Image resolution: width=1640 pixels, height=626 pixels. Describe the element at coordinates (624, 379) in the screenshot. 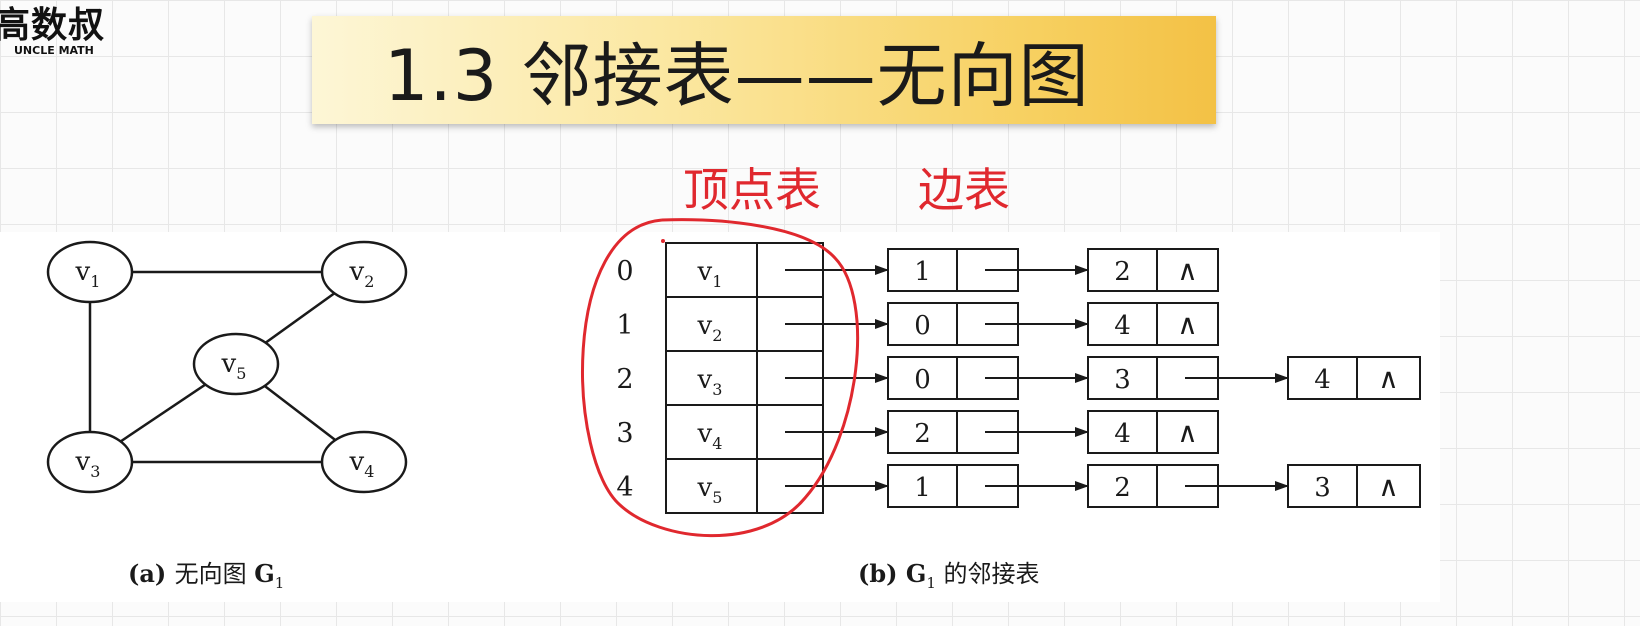

I see `vertex-index-2: 2` at that location.